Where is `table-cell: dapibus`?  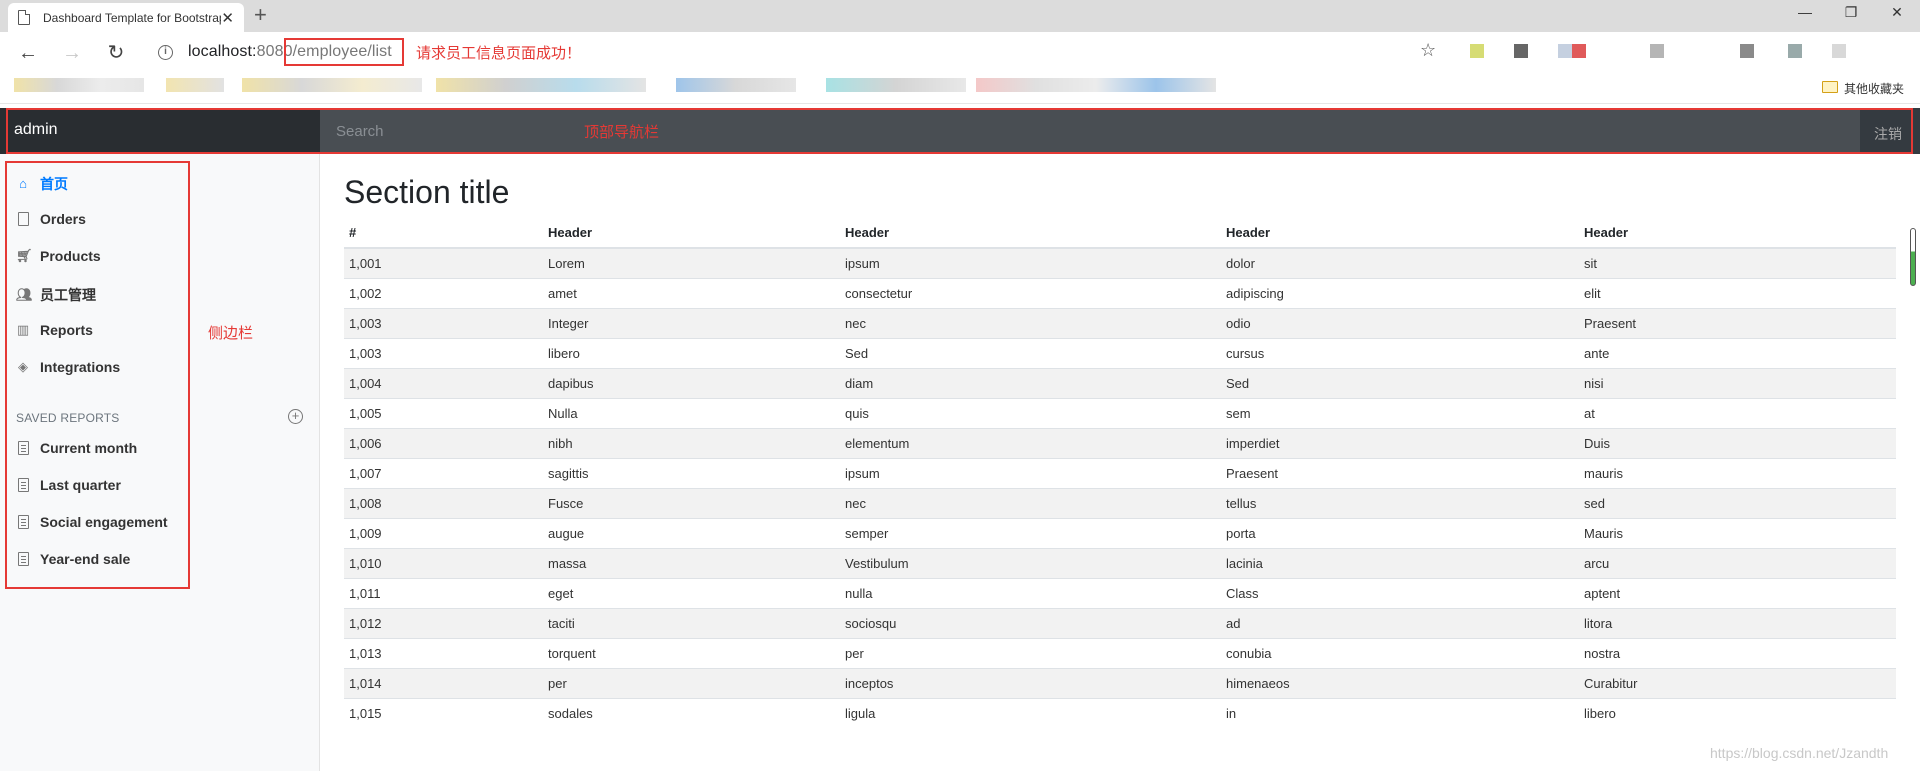 table-cell: dapibus is located at coordinates (691, 382).